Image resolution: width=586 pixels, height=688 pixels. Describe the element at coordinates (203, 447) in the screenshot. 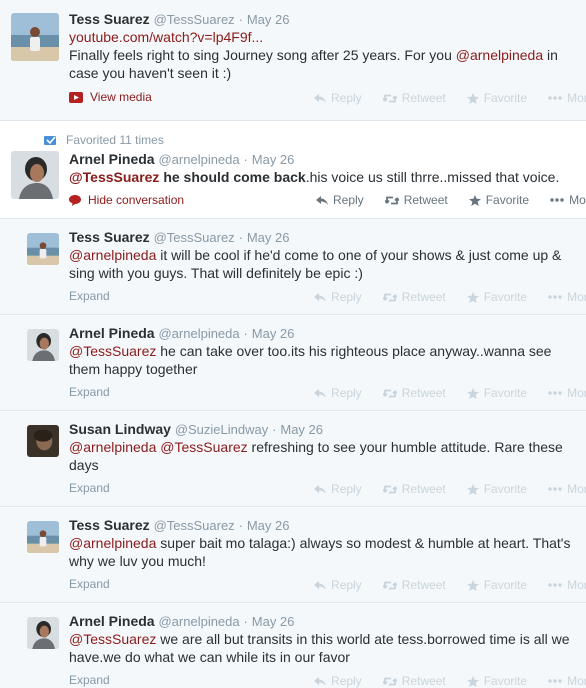

I see `mention-link-2: @TessSuarez` at that location.